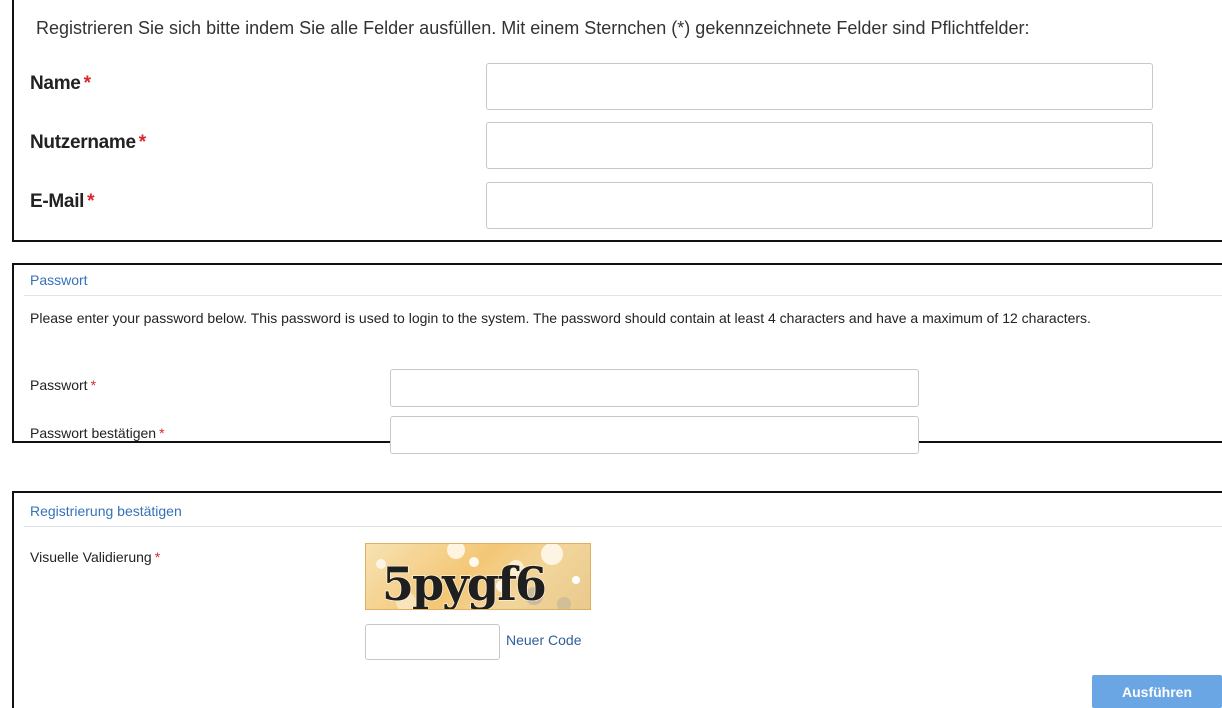 The image size is (1222, 708). I want to click on email-label-text: E-Mail, so click(57, 201).